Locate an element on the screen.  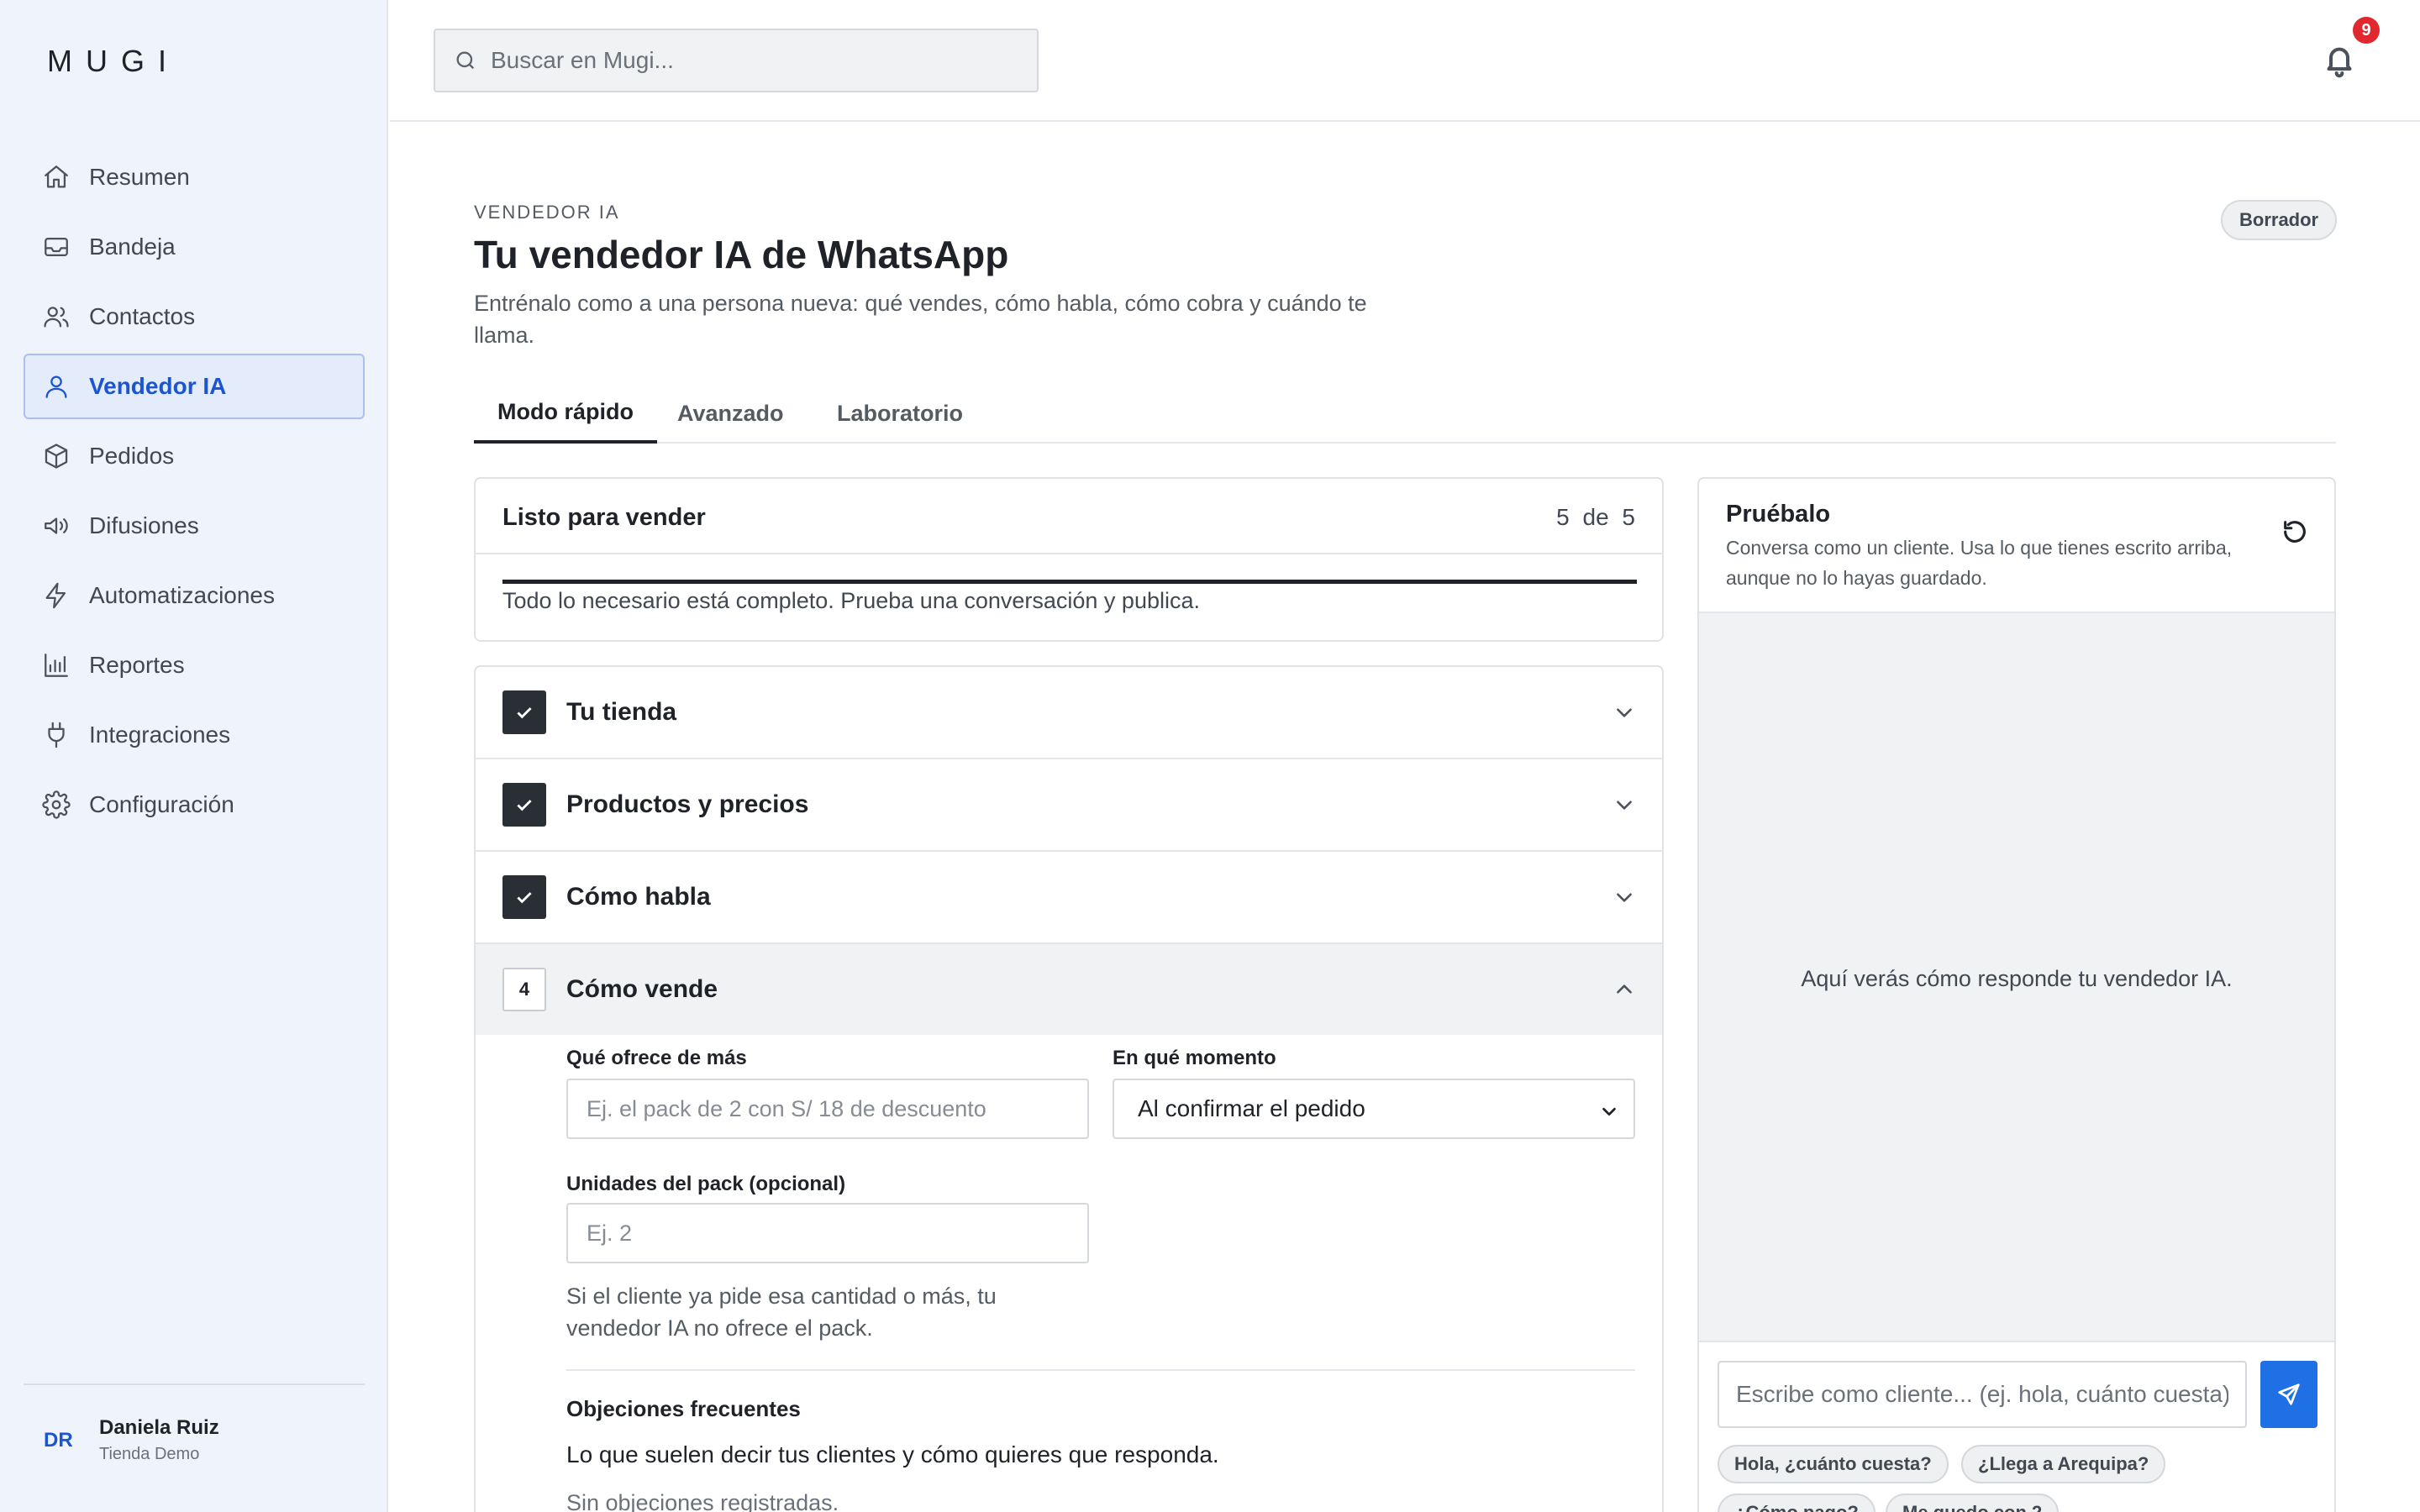
progress-bar-fill is located at coordinates (1070, 582).